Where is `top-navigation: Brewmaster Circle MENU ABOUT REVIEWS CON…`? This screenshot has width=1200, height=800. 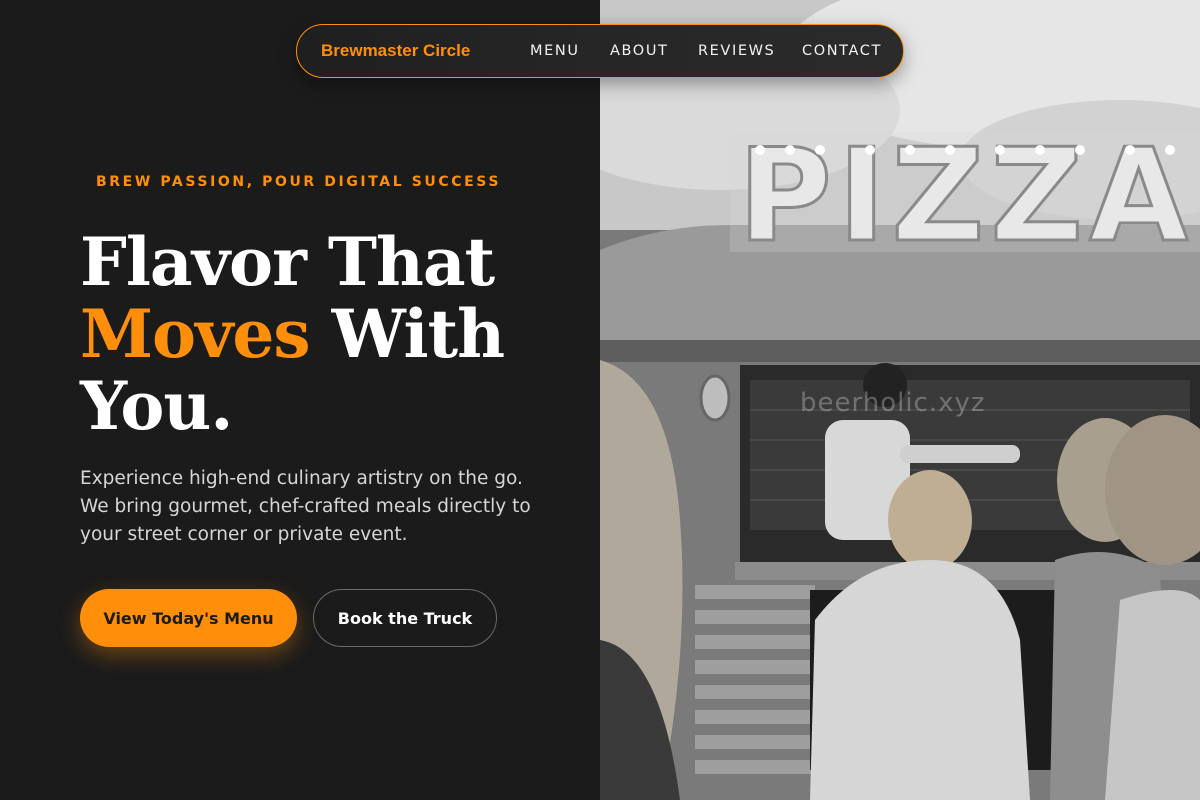 top-navigation: Brewmaster Circle MENU ABOUT REVIEWS CON… is located at coordinates (600, 51).